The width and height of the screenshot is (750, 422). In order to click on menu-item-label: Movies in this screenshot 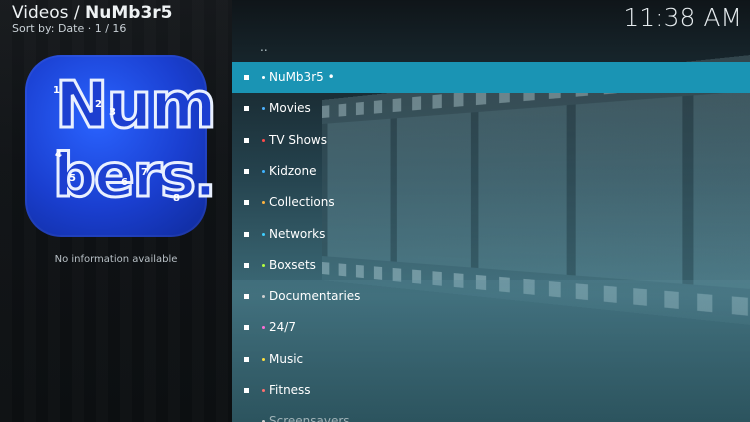, I will do `click(290, 108)`.